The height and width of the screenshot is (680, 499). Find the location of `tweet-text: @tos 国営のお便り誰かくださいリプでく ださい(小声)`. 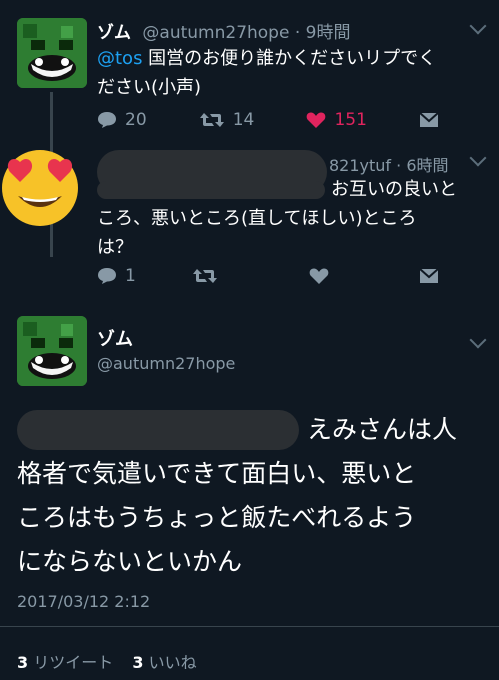

tweet-text: @tos 国営のお便り誰かくださいリプでく ださい(小声) is located at coordinates (267, 73).